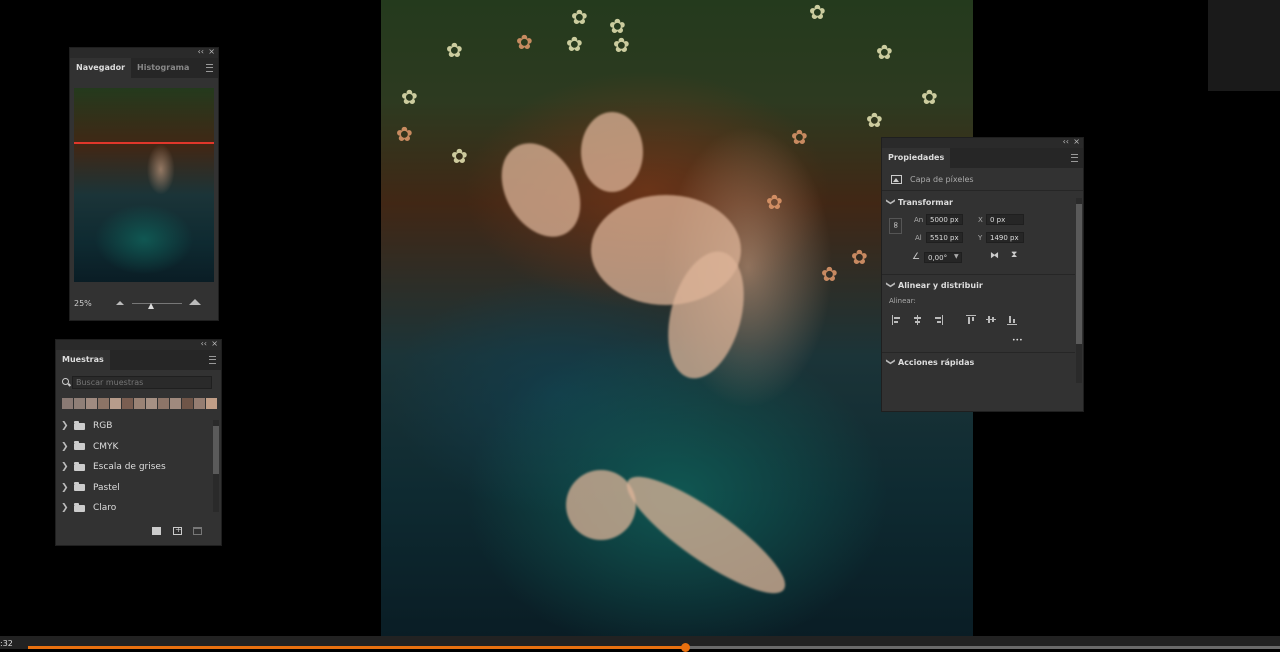 Image resolution: width=1280 pixels, height=652 pixels. What do you see at coordinates (956, 256) in the screenshot?
I see `dropdown-arrow-icon: ▼` at bounding box center [956, 256].